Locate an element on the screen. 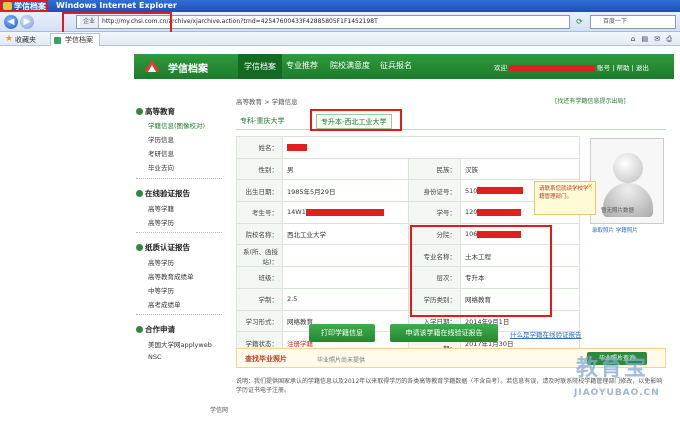 This screenshot has width=680, height=421. ethnicity-value: 汉族 is located at coordinates (520, 169).